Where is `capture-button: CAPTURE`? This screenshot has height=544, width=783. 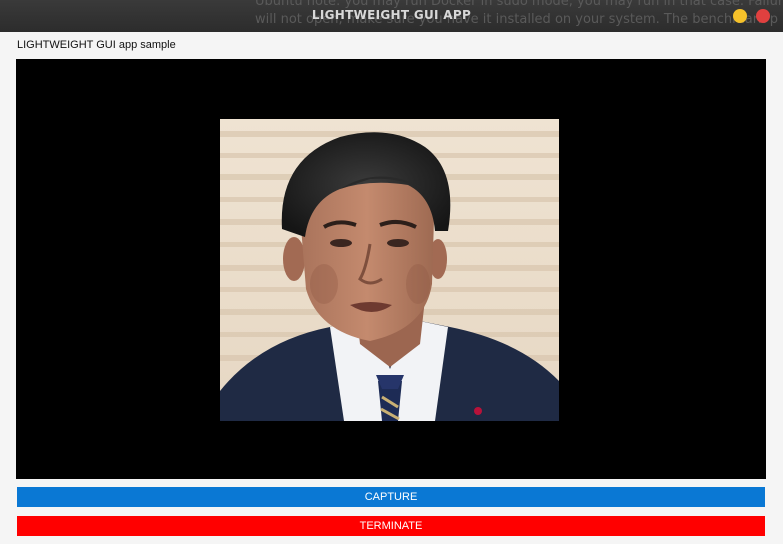 capture-button: CAPTURE is located at coordinates (391, 497).